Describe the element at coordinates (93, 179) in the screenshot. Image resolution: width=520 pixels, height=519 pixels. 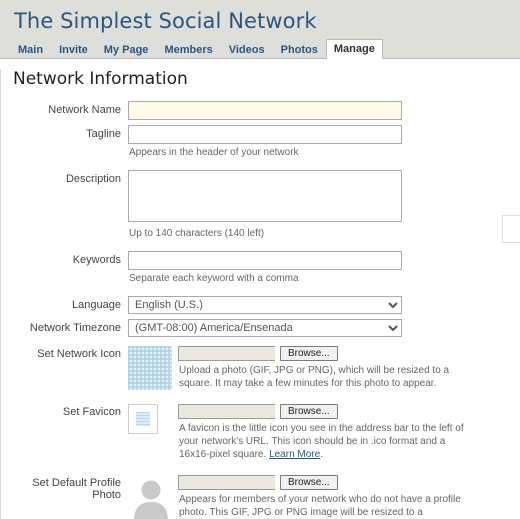
I see `description-label: Description` at that location.